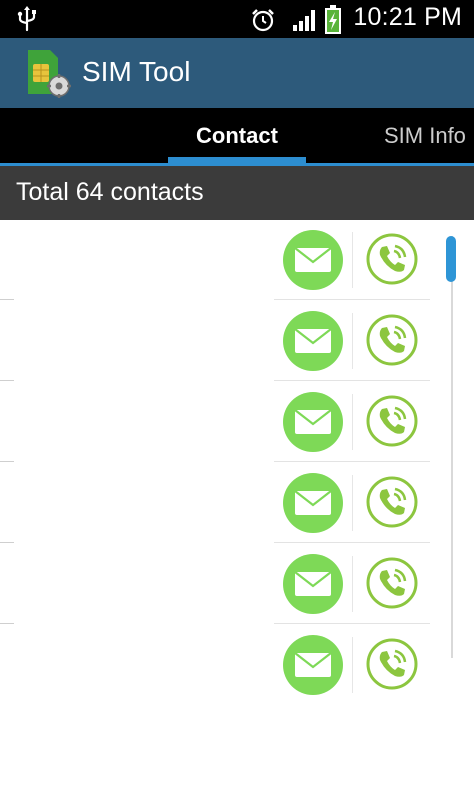  I want to click on scrollbar-thumb, so click(451, 259).